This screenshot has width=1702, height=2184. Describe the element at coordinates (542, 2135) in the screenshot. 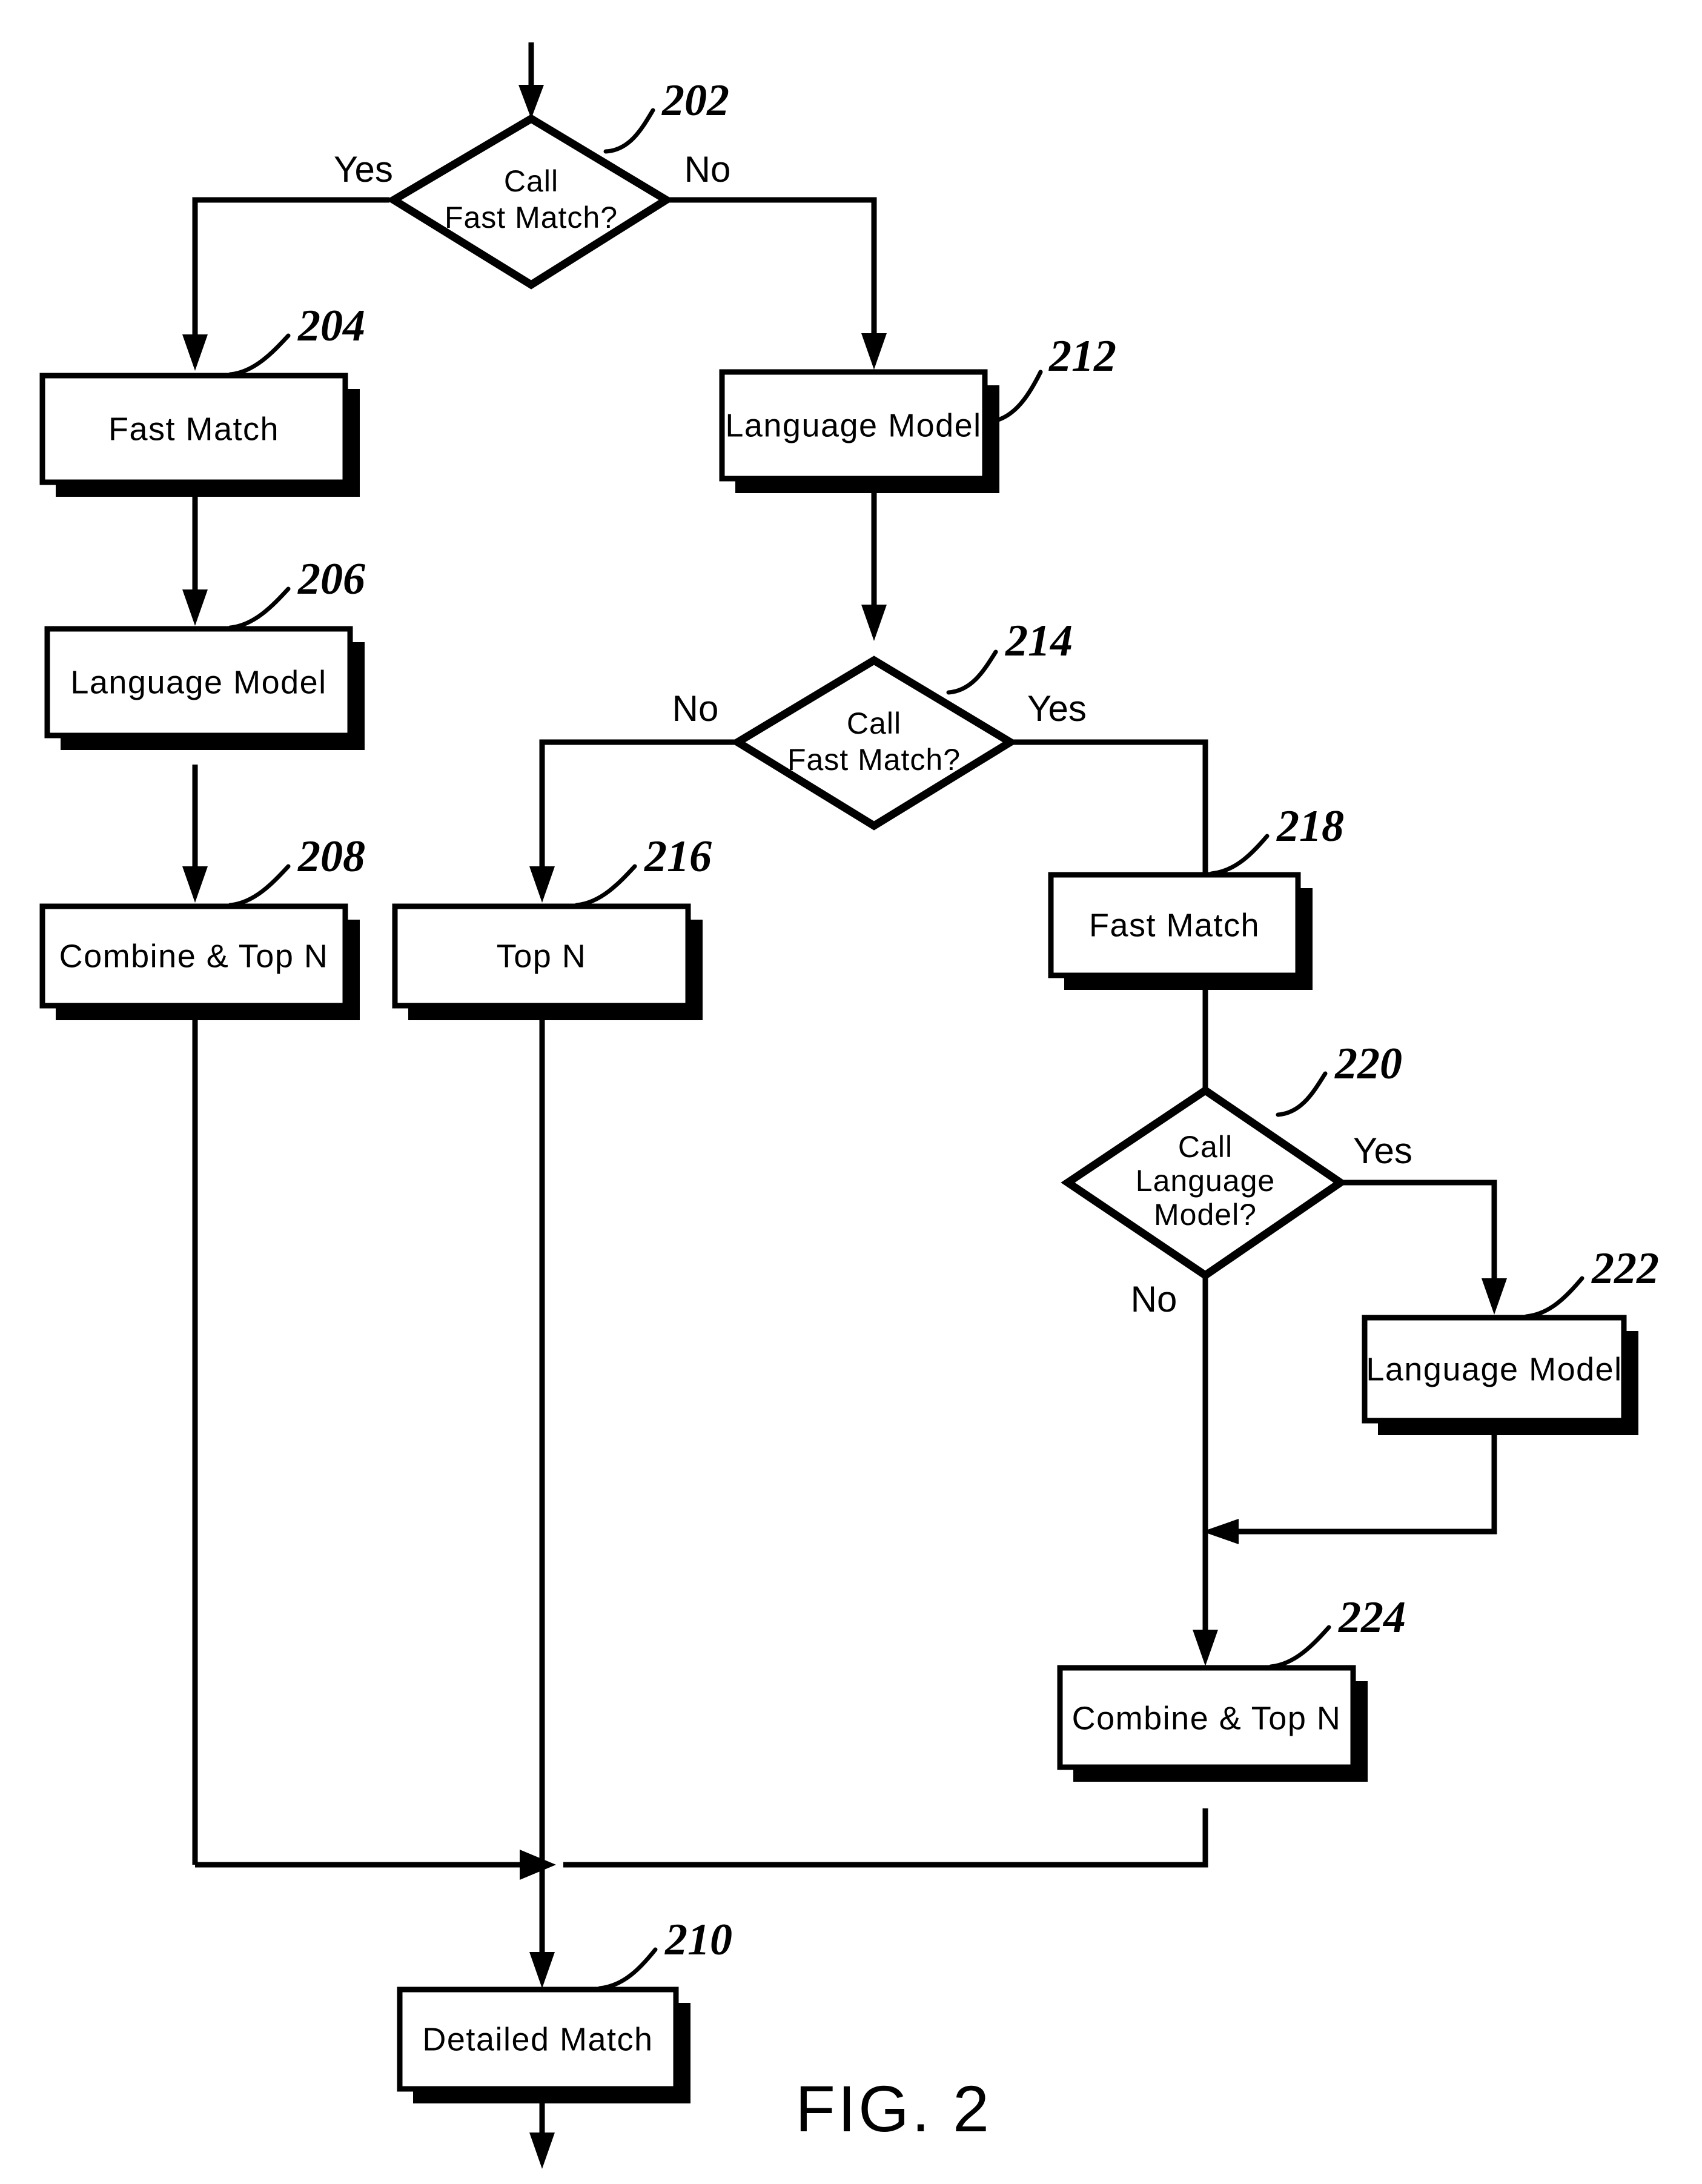

I see `connector-detailed-match-exit` at that location.